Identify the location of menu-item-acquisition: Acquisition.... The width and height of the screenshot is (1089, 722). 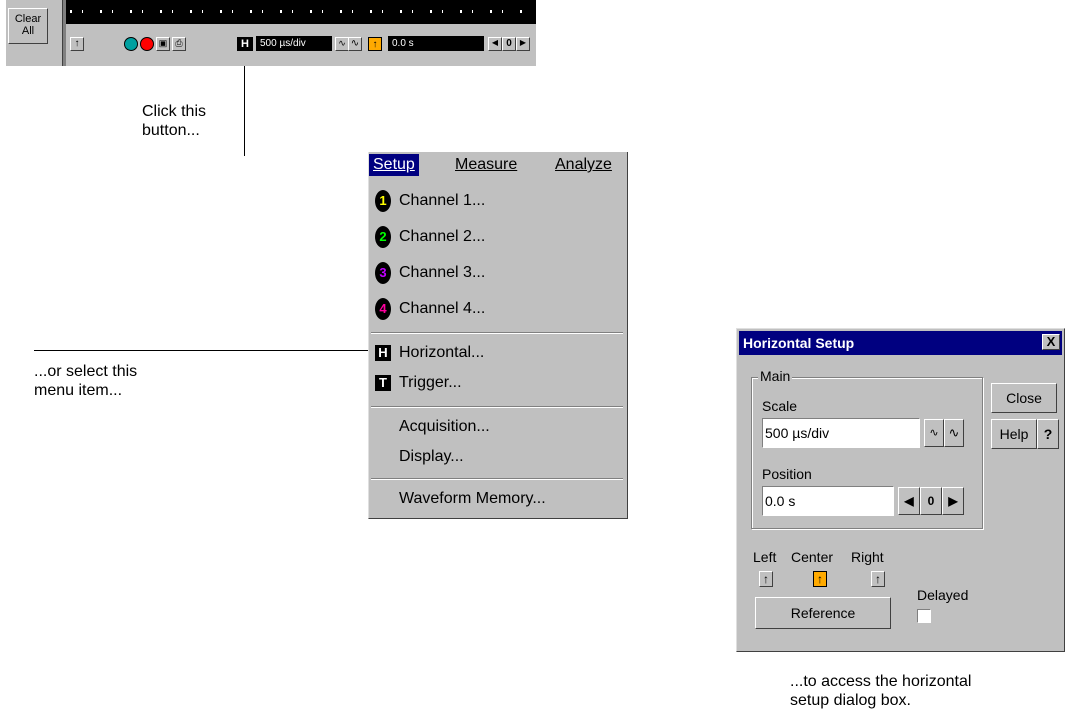
(444, 427).